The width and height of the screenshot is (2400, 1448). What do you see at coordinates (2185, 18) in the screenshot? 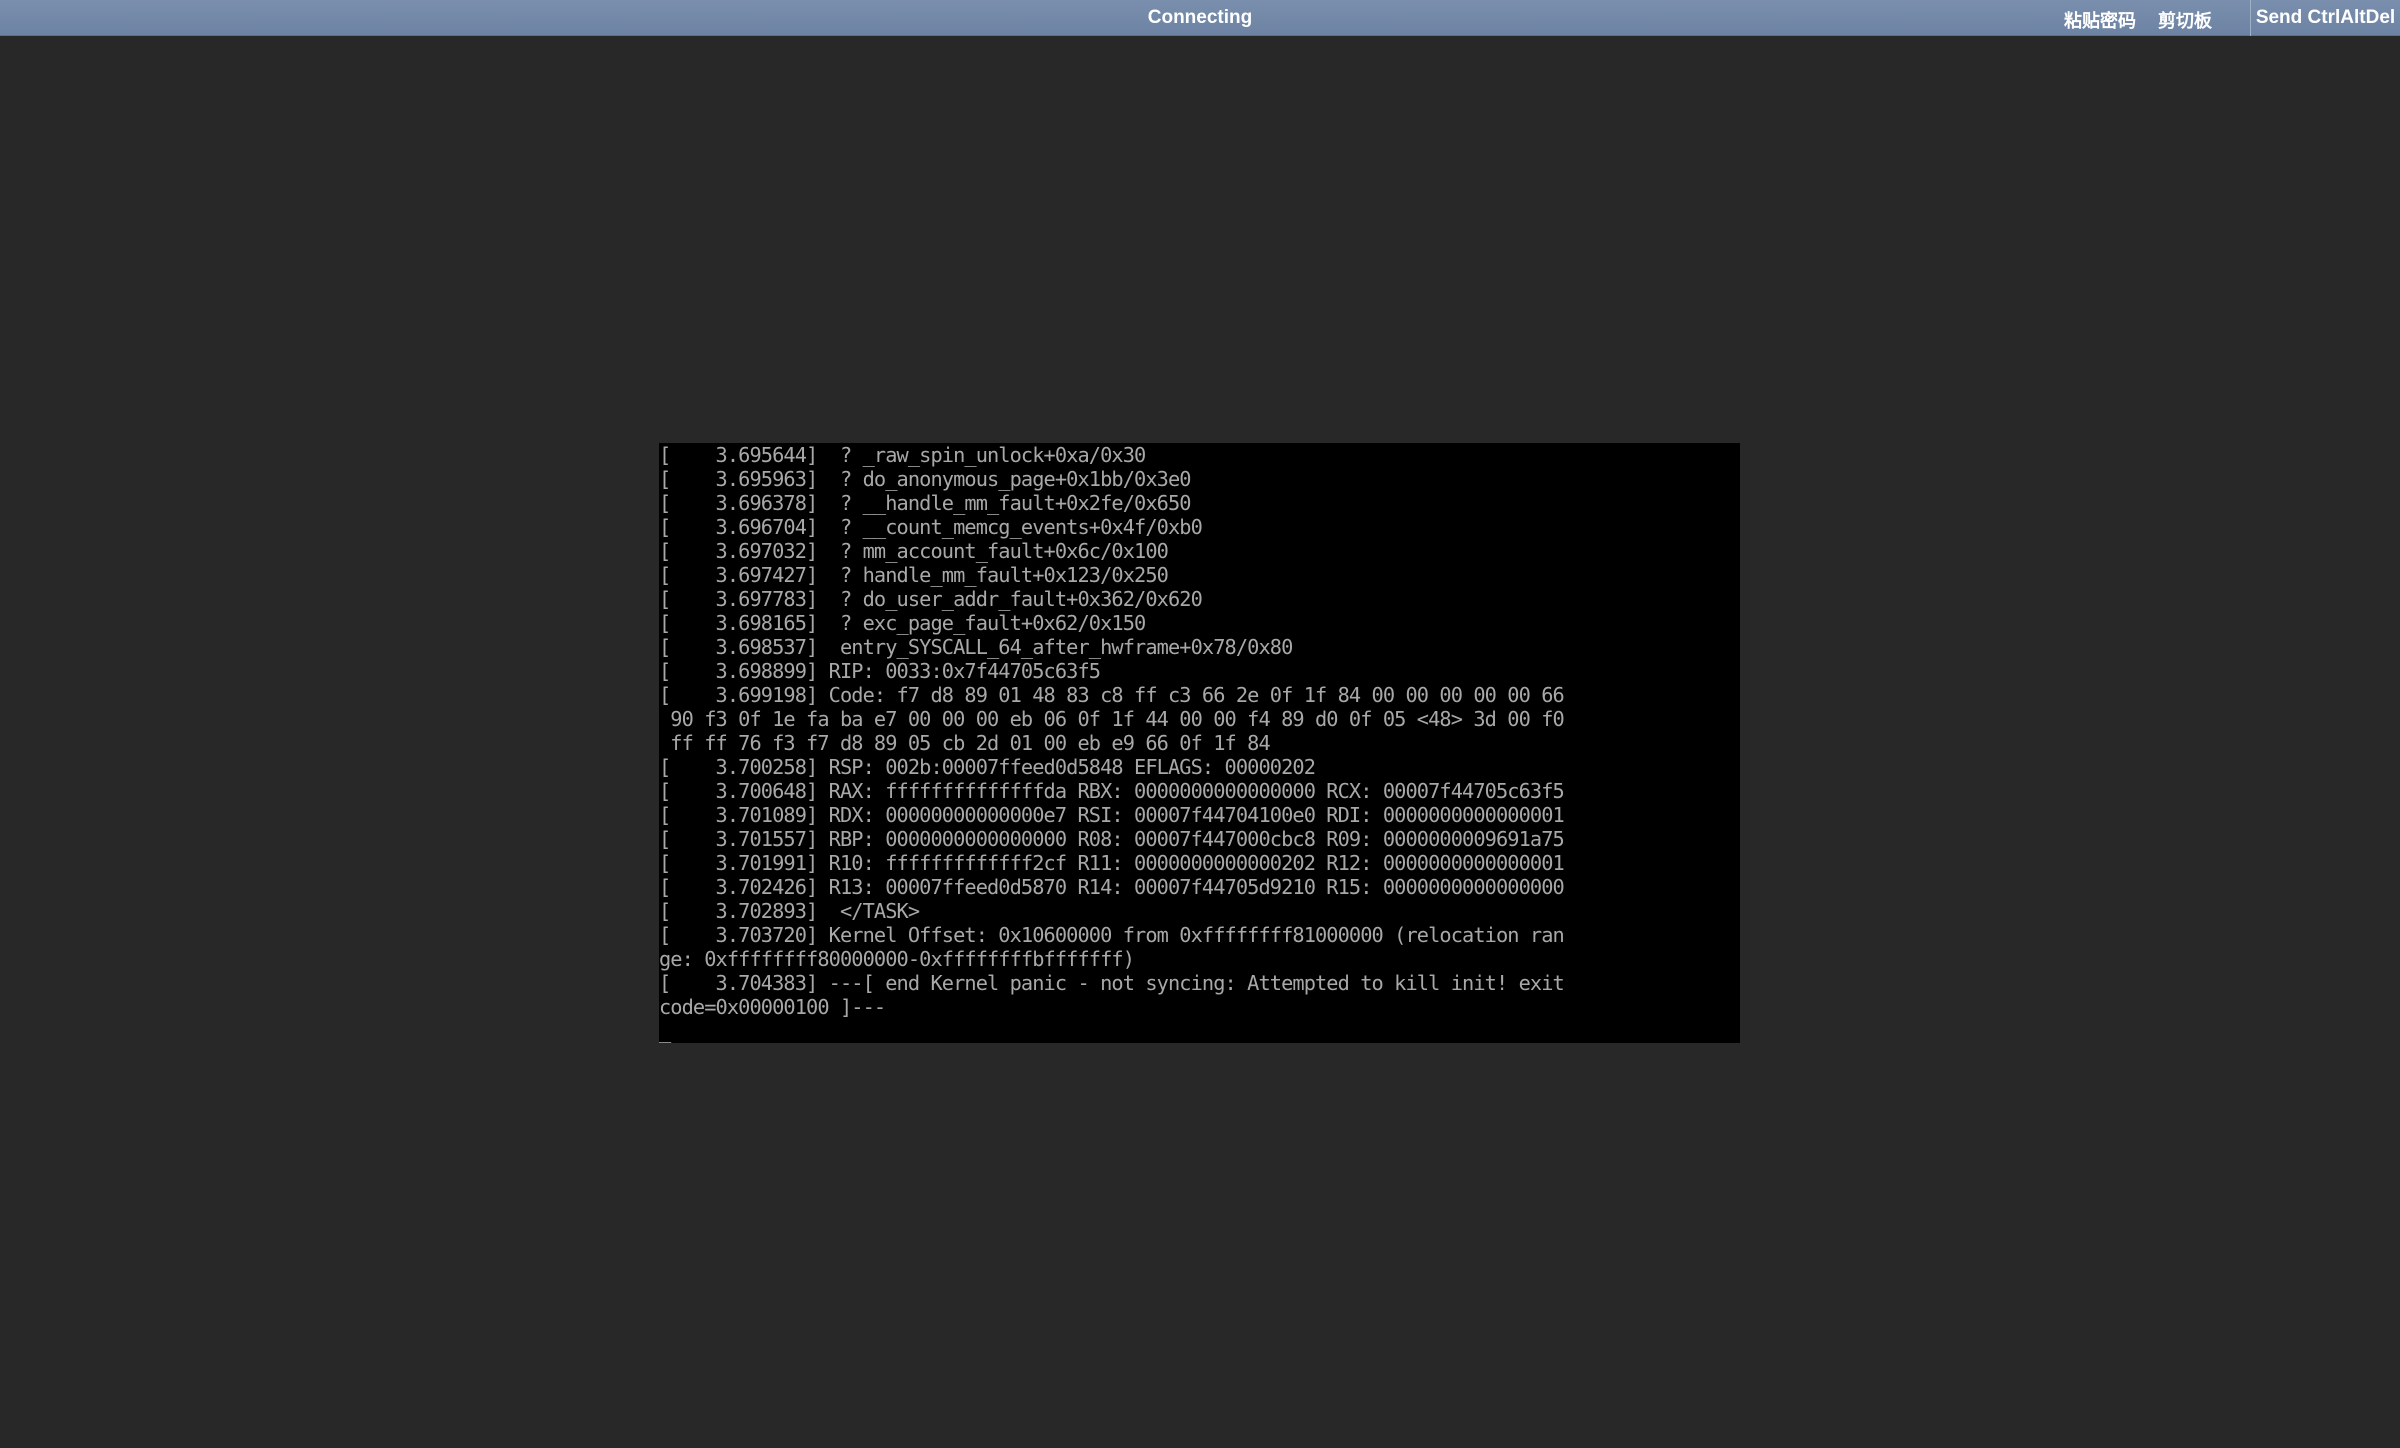
I see `clipboard-button: 剪切板` at bounding box center [2185, 18].